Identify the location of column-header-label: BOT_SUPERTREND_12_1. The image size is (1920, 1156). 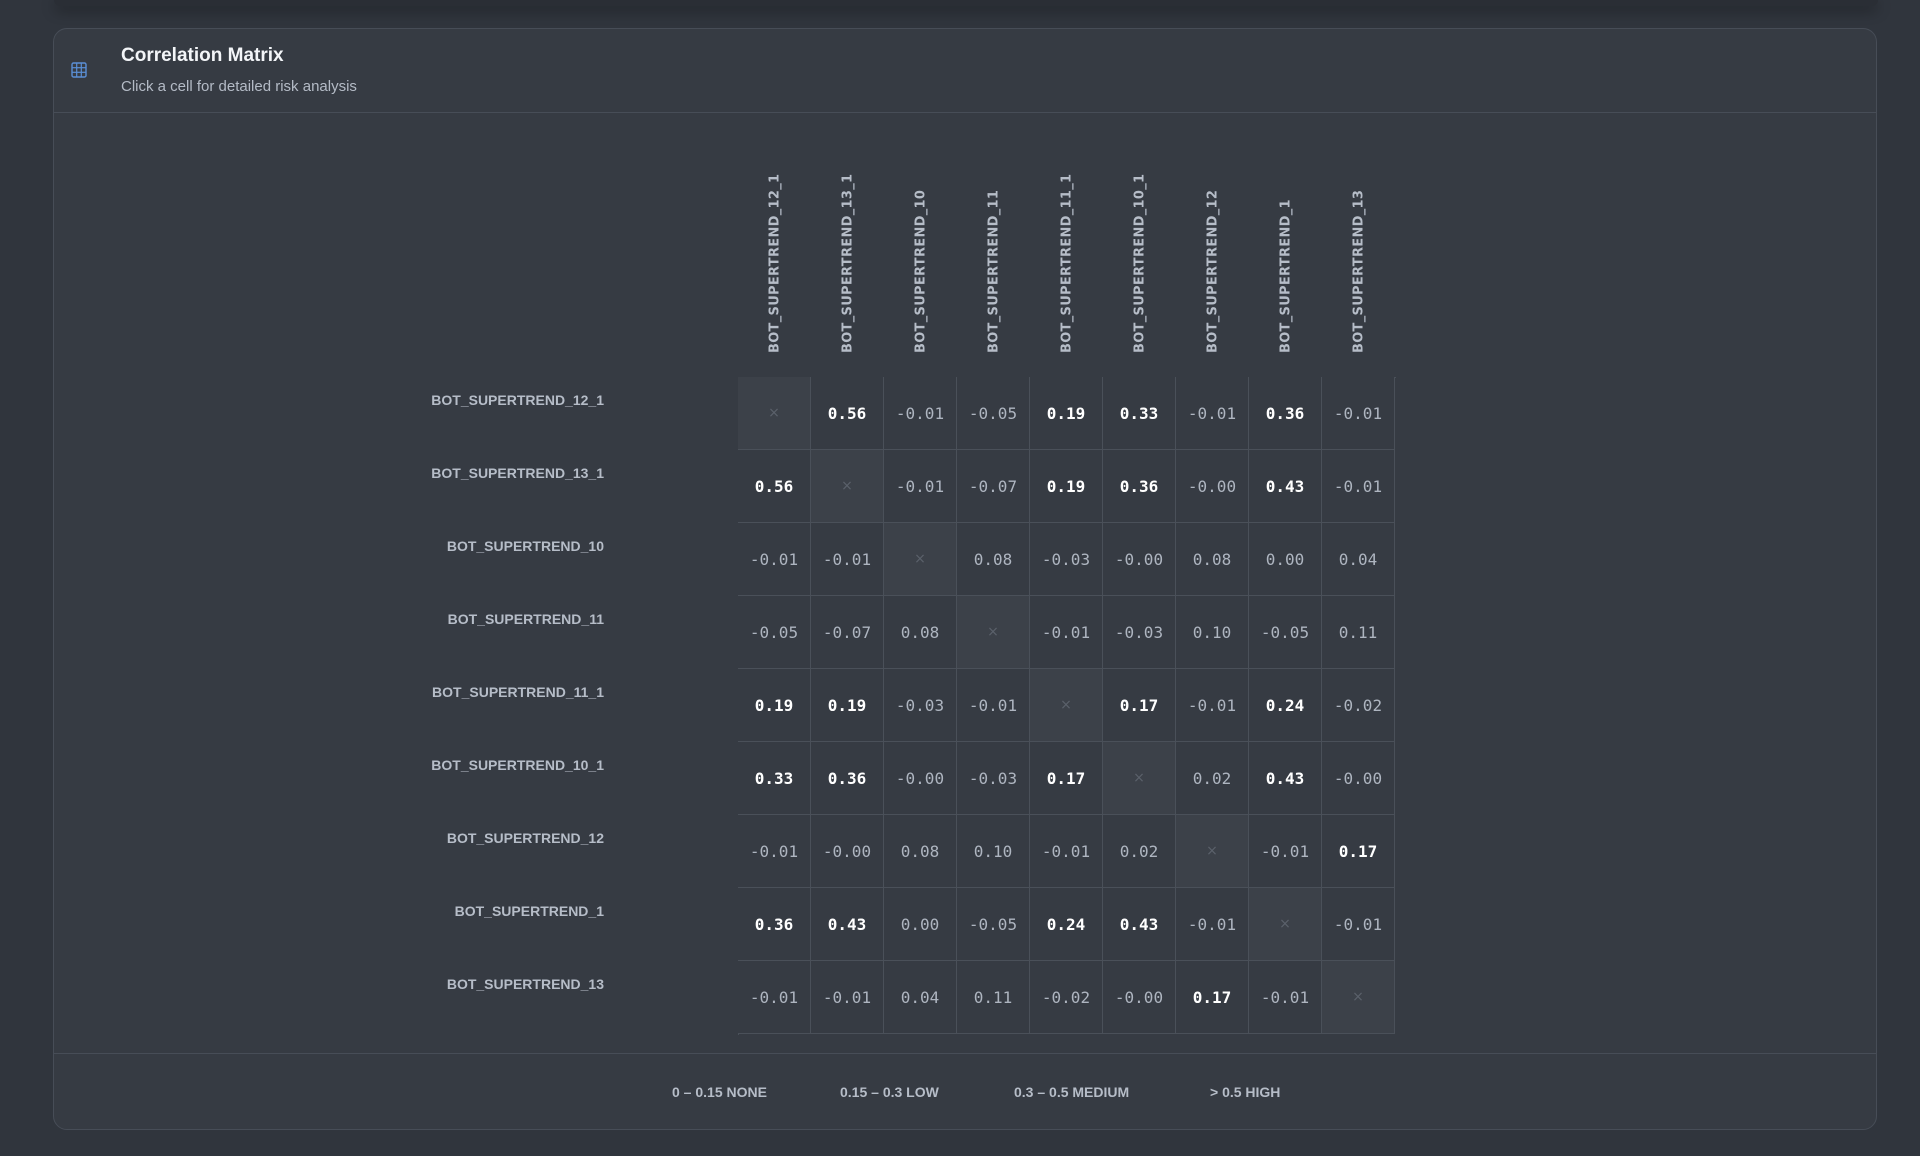
(774, 263).